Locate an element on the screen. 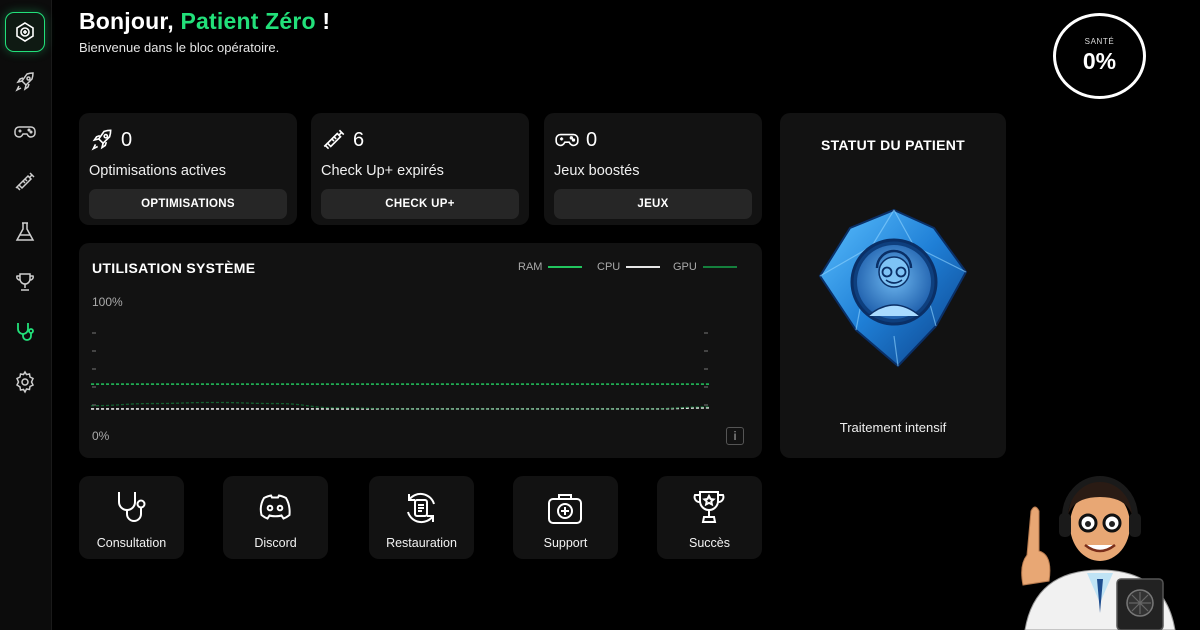  stat-label: Jeux boostés is located at coordinates (597, 171).